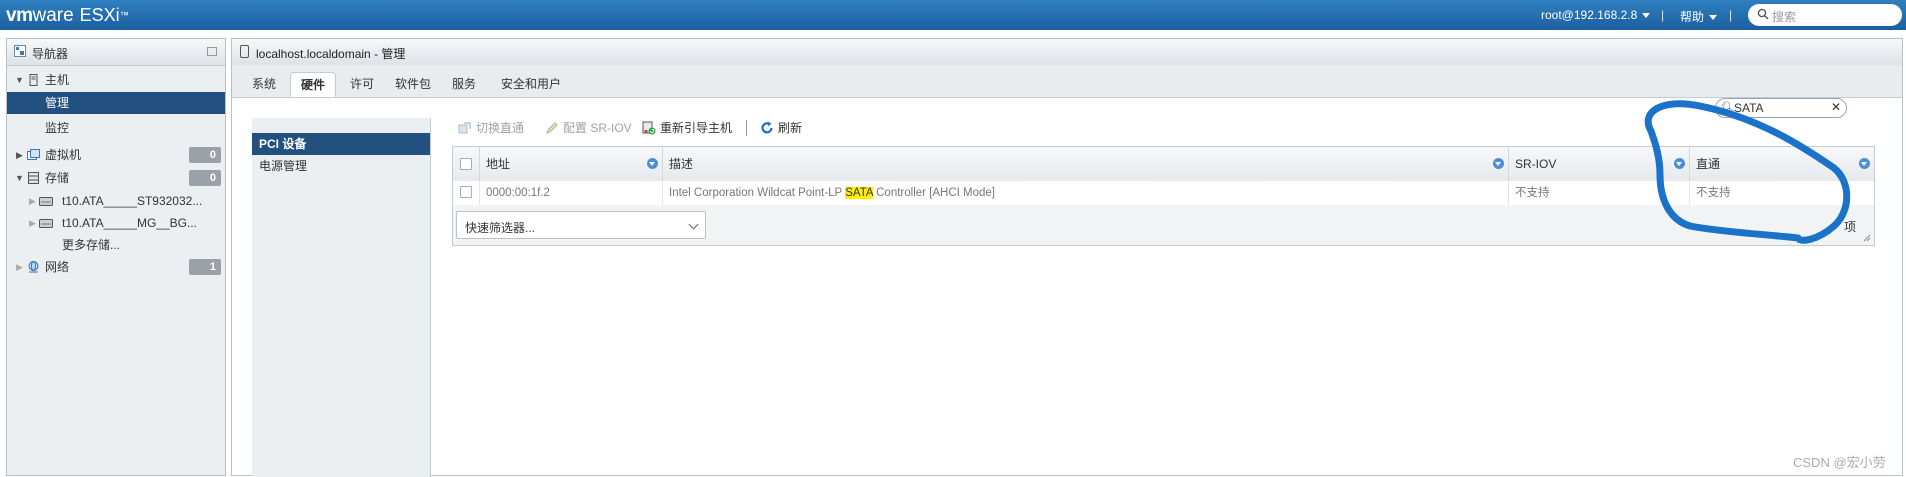  I want to click on description-text: Controller [AHCI Mode], so click(933, 193).